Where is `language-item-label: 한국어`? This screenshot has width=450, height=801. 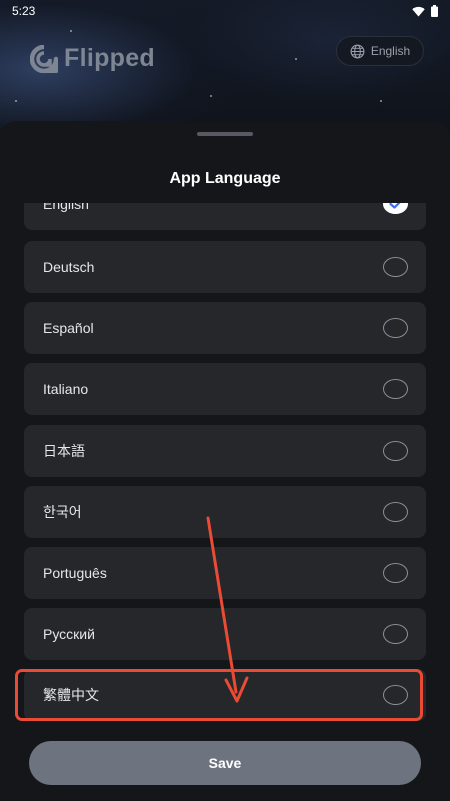 language-item-label: 한국어 is located at coordinates (62, 512).